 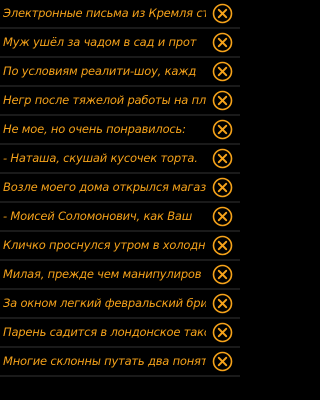 I want to click on list-item: Возле моего дома открылся магаз, so click(x=120, y=188).